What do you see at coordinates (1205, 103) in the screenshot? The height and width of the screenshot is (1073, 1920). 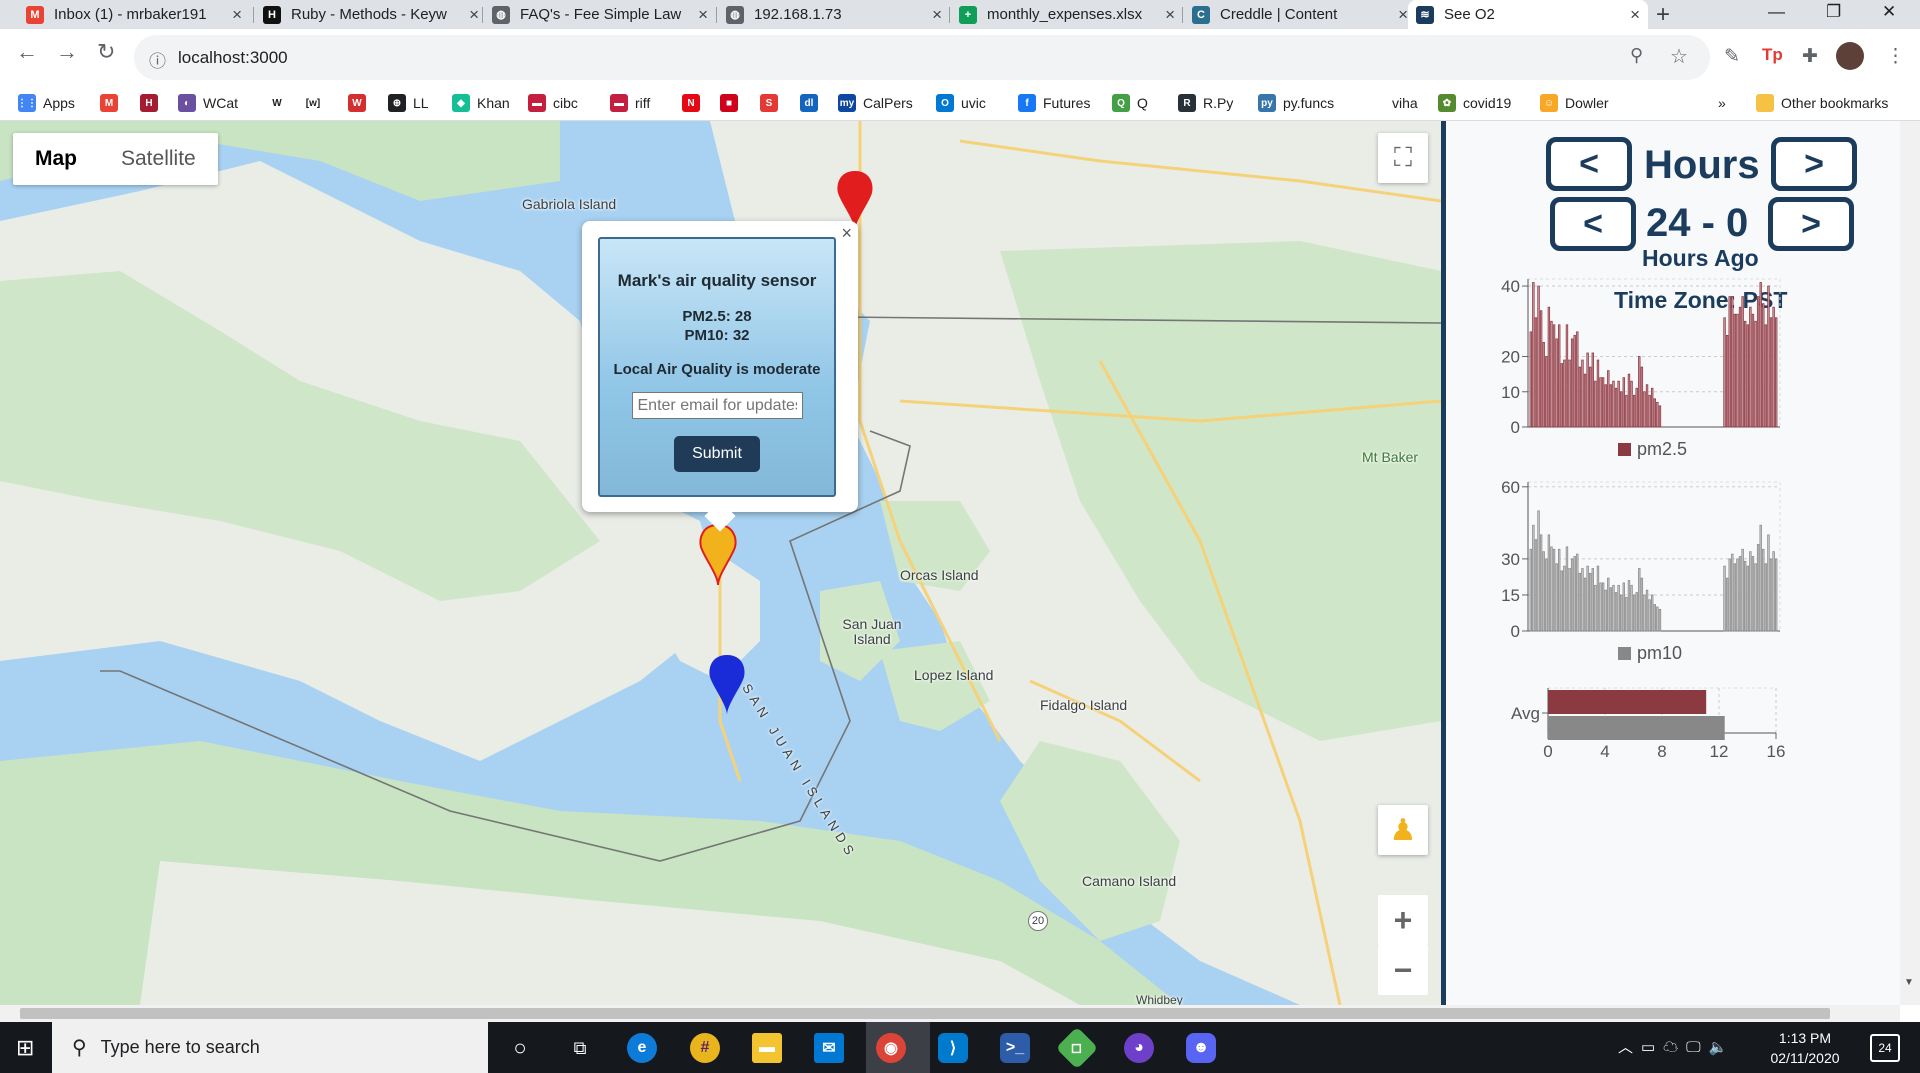 I see `bookmark-item: R R.Py` at bounding box center [1205, 103].